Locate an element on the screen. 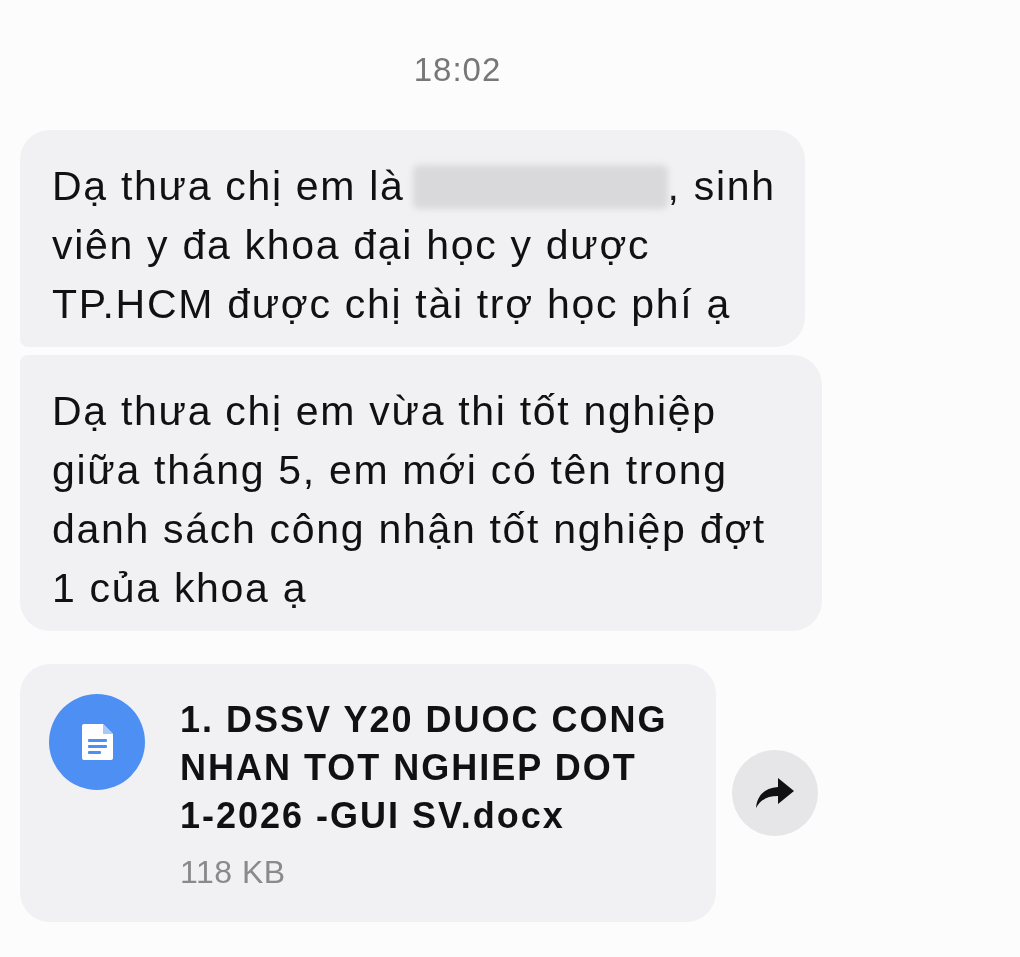 The image size is (1020, 957). file-name: 1. DSSV Y20 DUOC CONG NHAN TOT NGHIEP DOT 1-2026 -GUI SV.docx is located at coordinates (424, 768).